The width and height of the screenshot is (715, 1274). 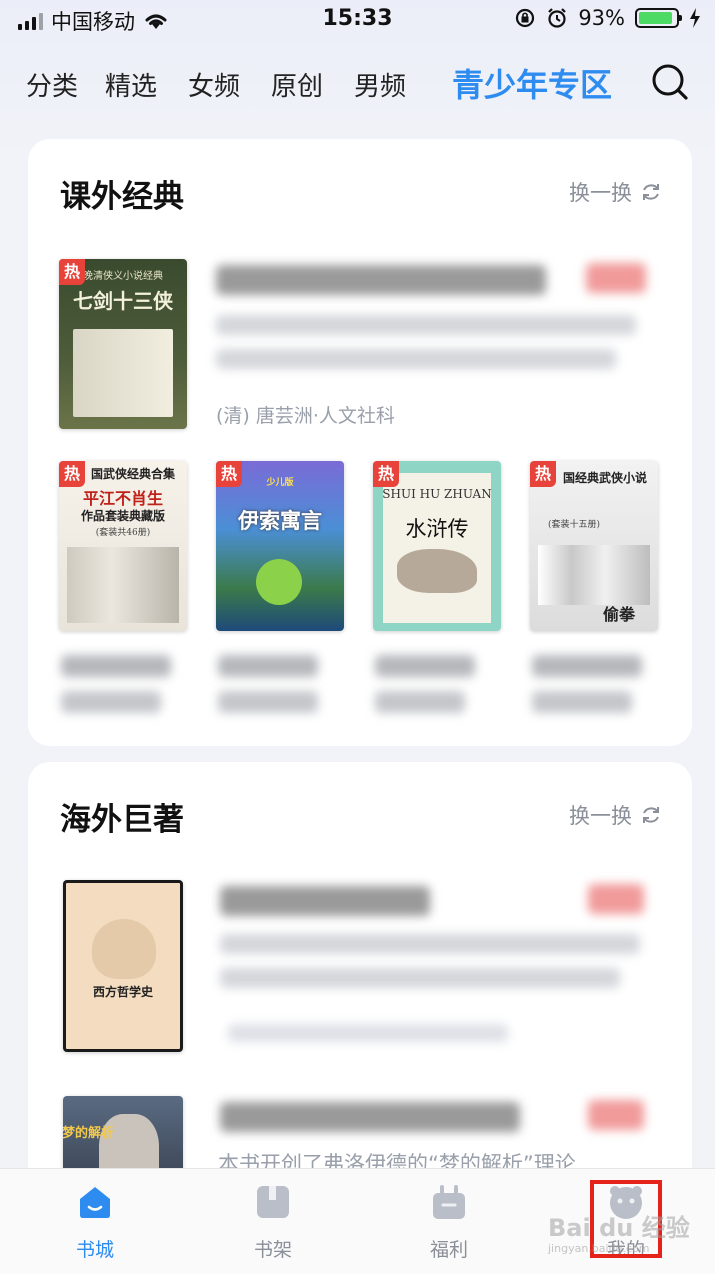 I want to click on cover-title: 梦的解析, so click(x=88, y=1133).